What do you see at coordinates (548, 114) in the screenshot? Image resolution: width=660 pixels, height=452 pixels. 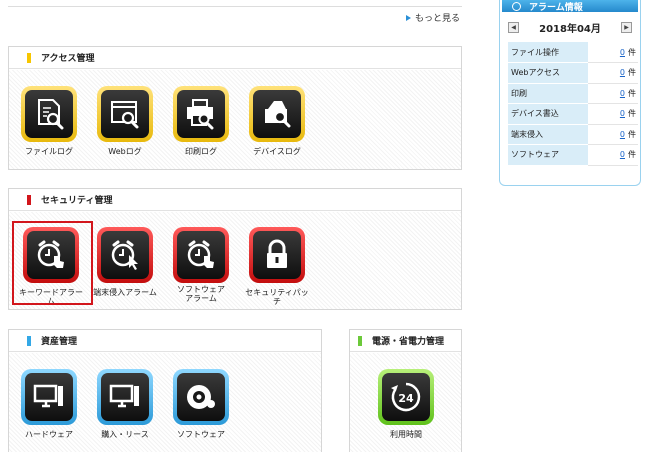 I see `alarm-row-name: デバイス書込` at bounding box center [548, 114].